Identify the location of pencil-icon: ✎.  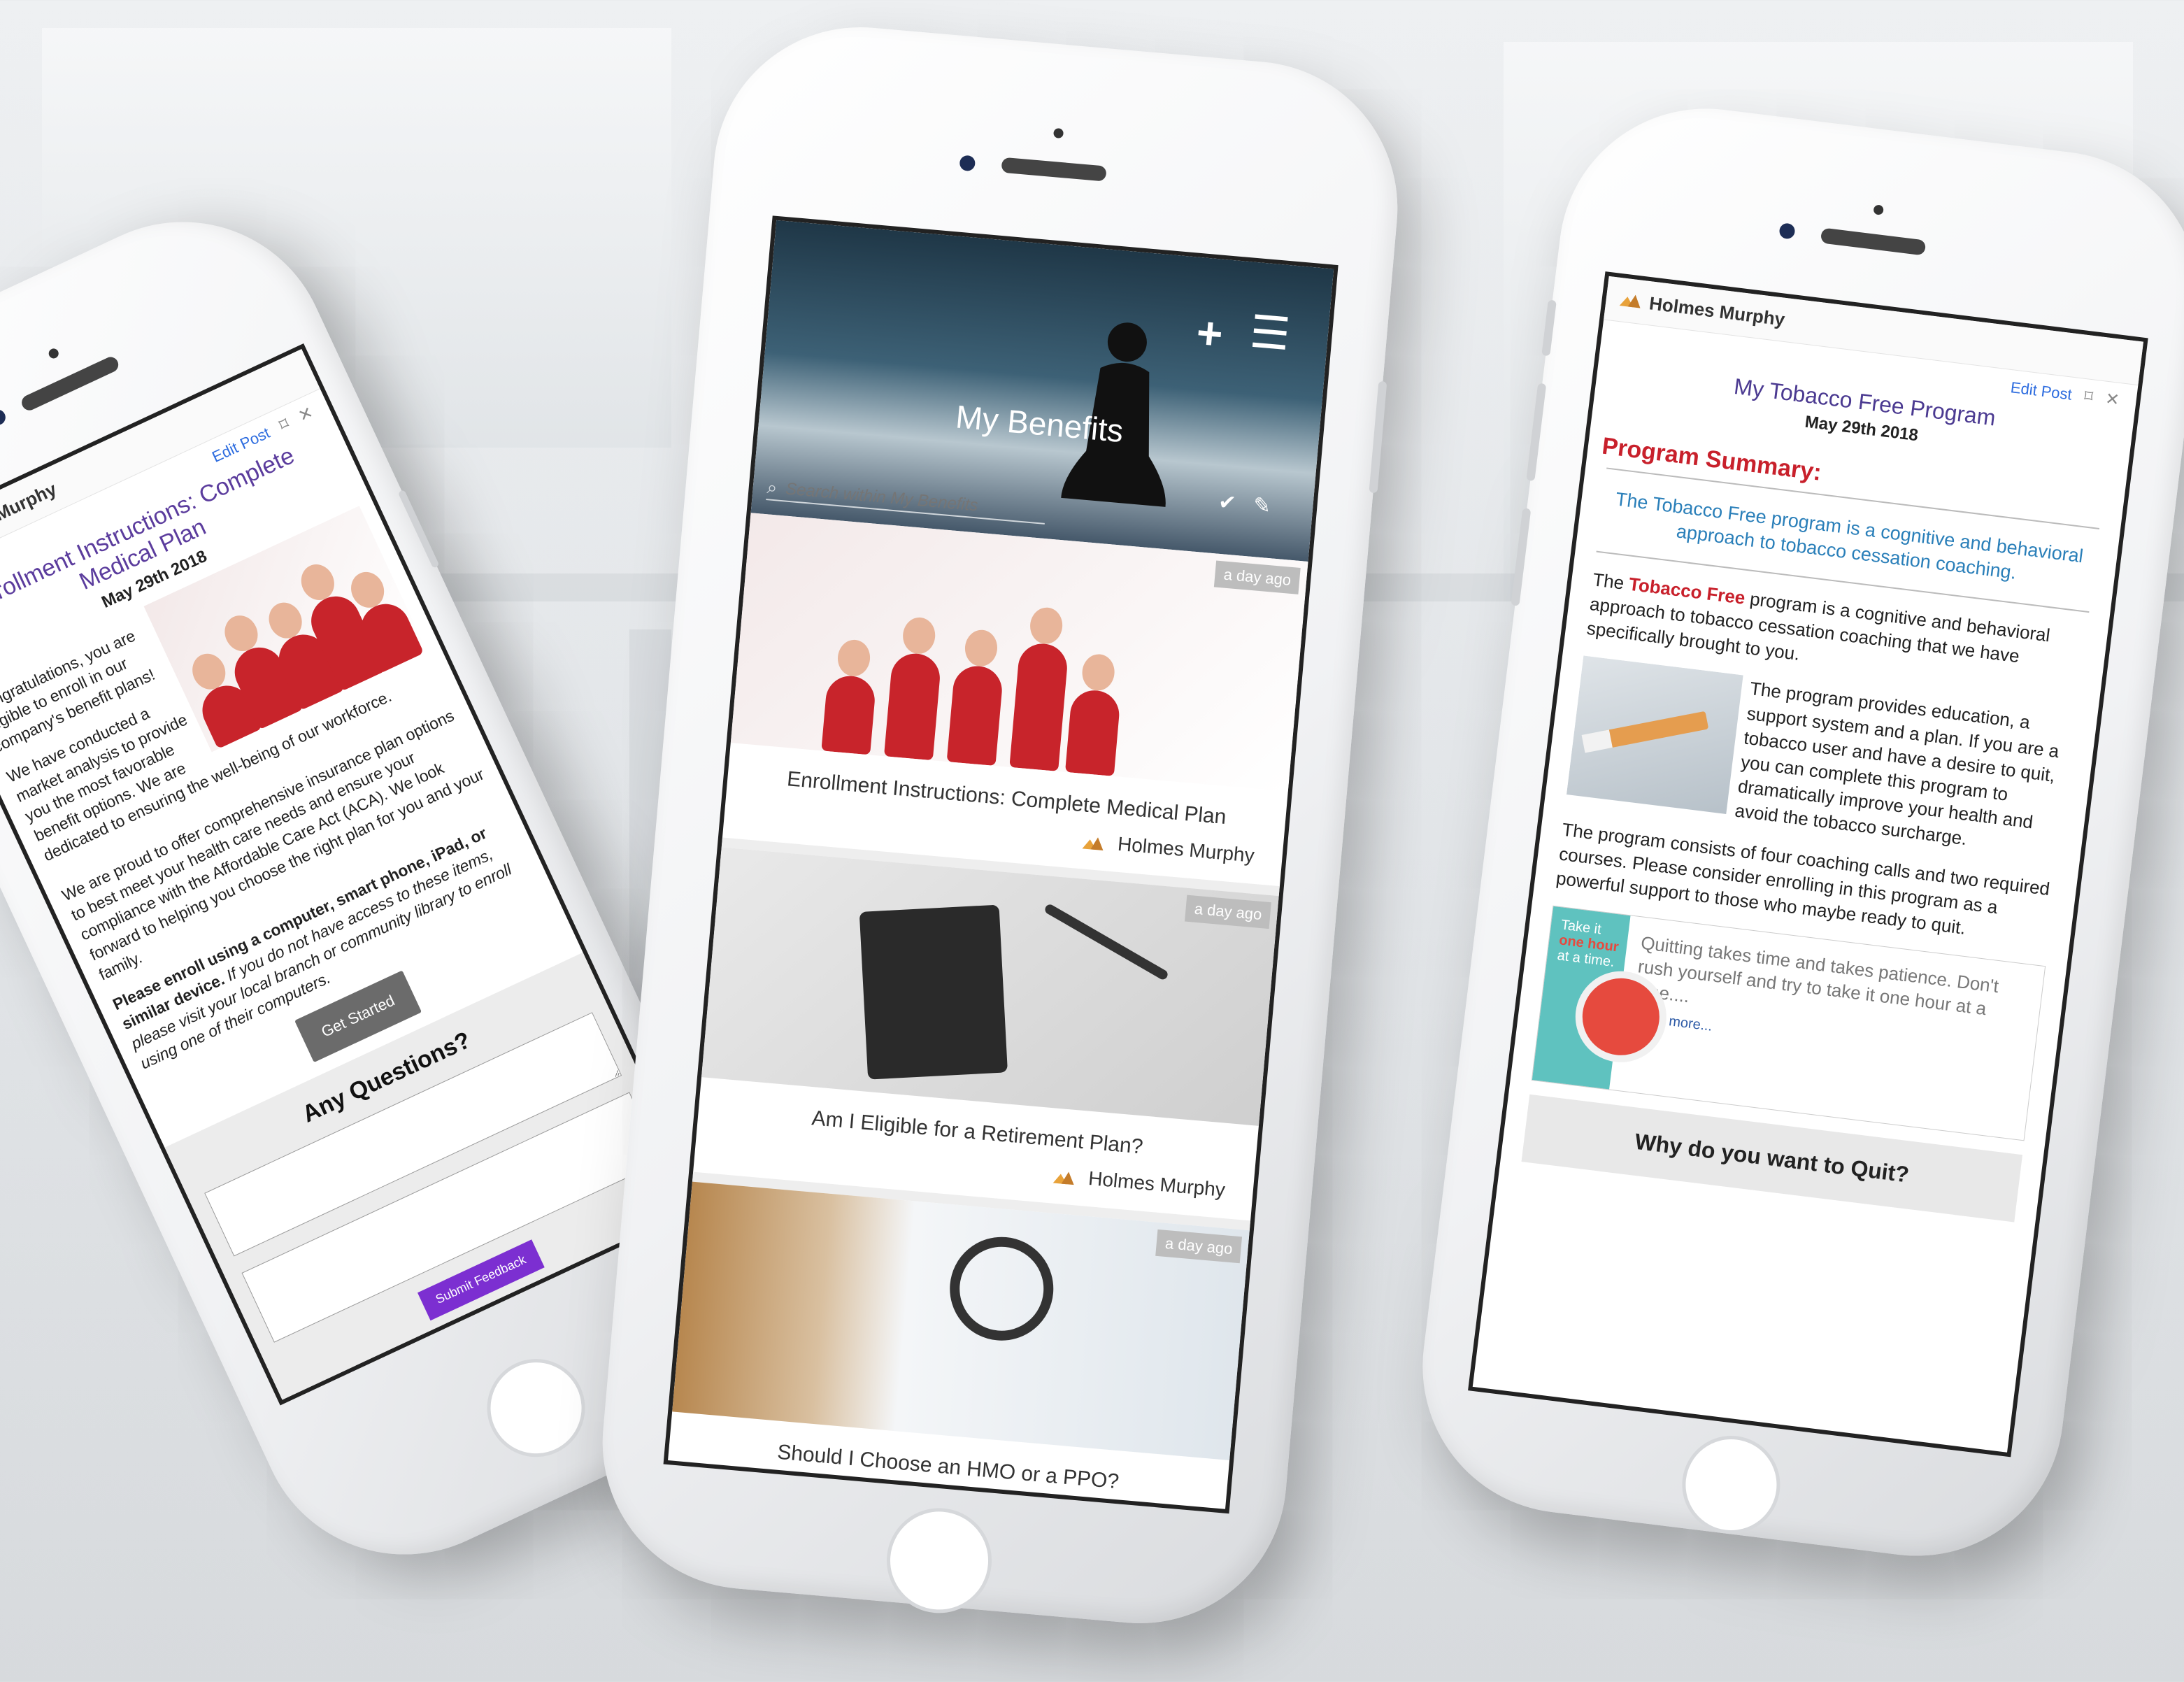
(1262, 506).